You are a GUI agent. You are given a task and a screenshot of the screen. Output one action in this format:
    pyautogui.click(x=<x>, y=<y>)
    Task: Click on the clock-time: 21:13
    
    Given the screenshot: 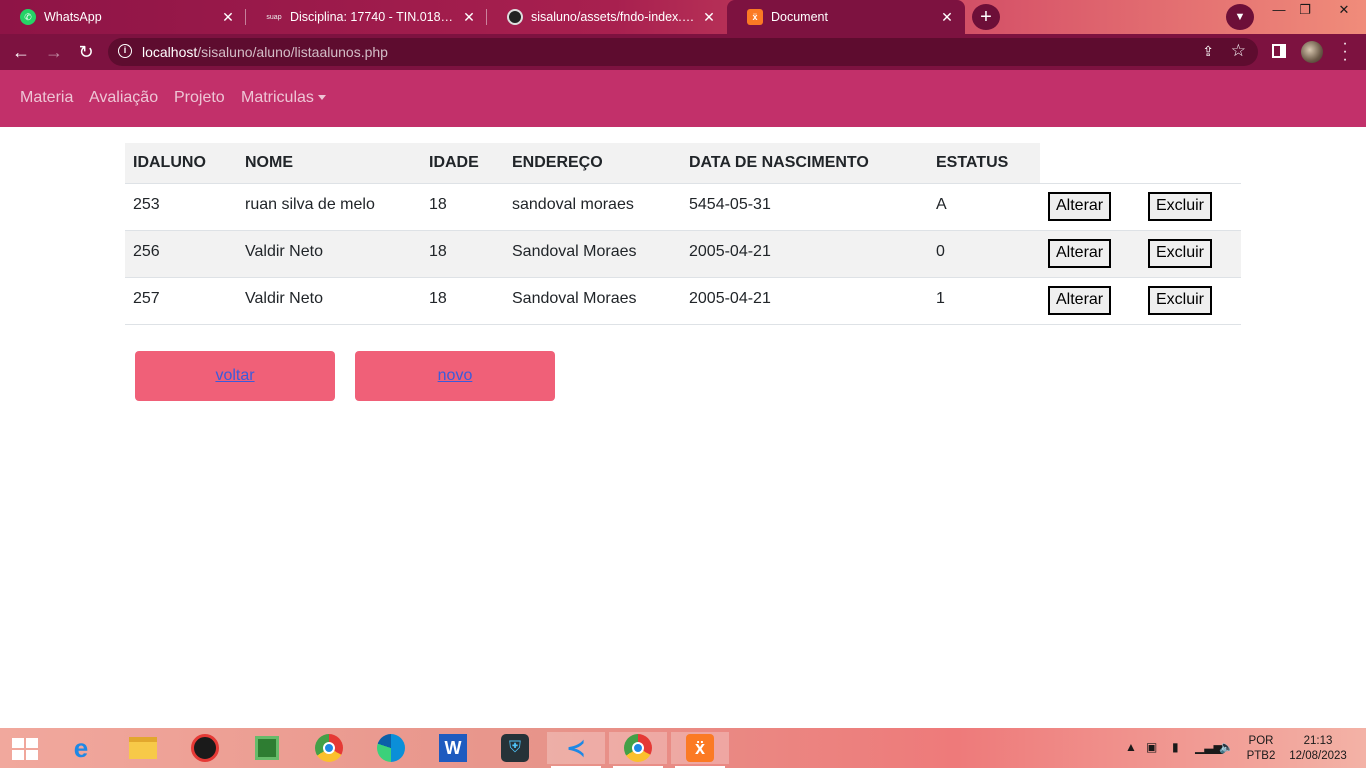 What is the action you would take?
    pyautogui.click(x=1318, y=741)
    